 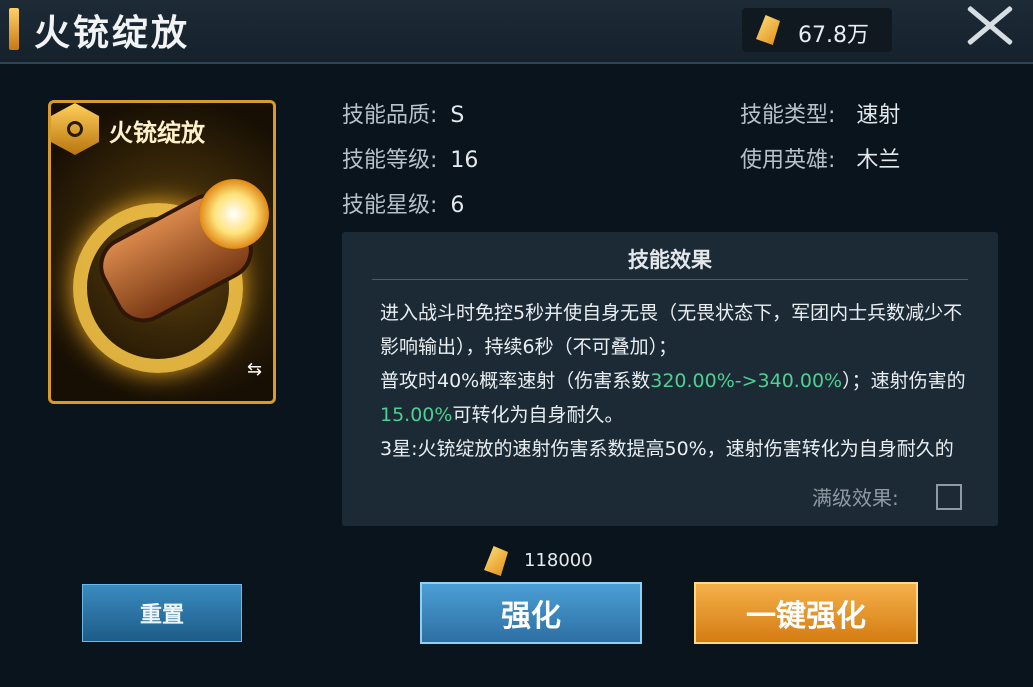 I want to click on info-quality-value: S, so click(x=457, y=115).